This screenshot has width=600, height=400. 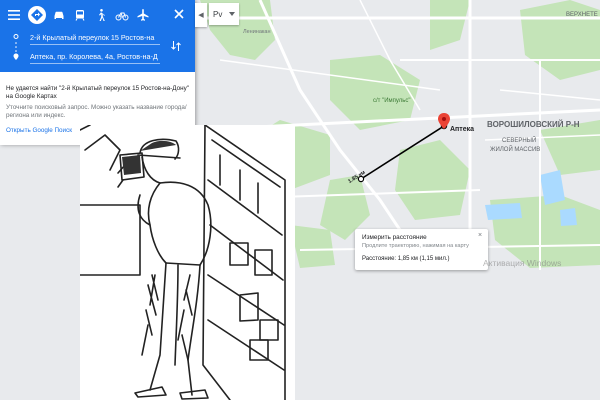 I want to click on collapse-panel-button: ◀, so click(x=201, y=15).